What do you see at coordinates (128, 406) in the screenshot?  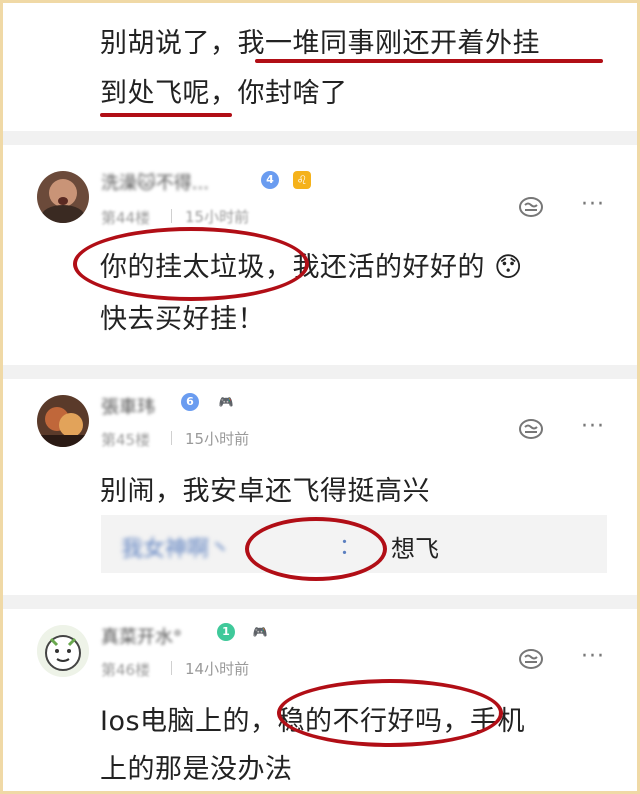 I see `username: 張車玮` at bounding box center [128, 406].